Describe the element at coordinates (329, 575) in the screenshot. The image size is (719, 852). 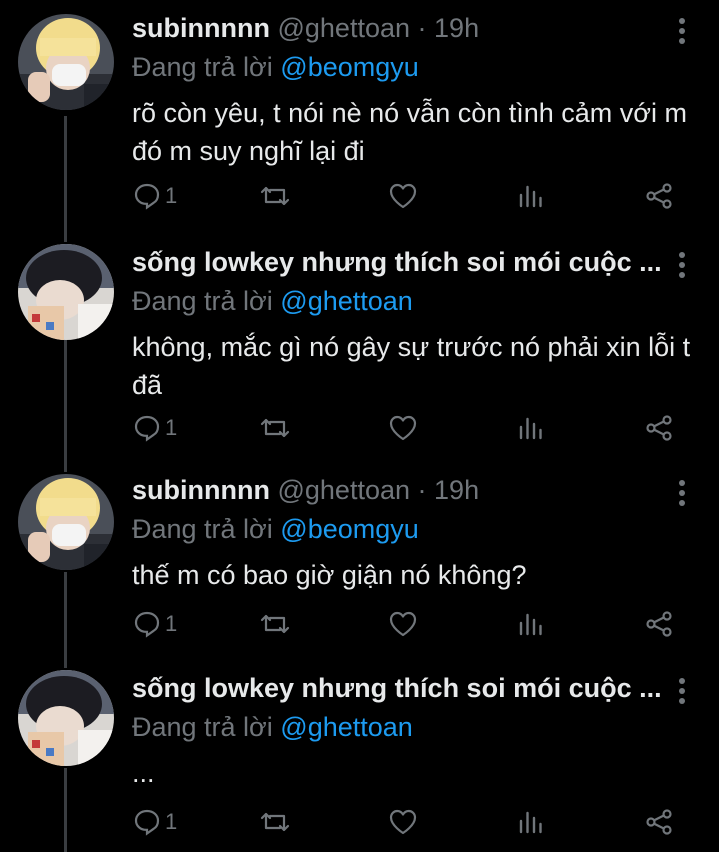
I see `tweet-text: thế m có bao giờ giận nó không?` at that location.